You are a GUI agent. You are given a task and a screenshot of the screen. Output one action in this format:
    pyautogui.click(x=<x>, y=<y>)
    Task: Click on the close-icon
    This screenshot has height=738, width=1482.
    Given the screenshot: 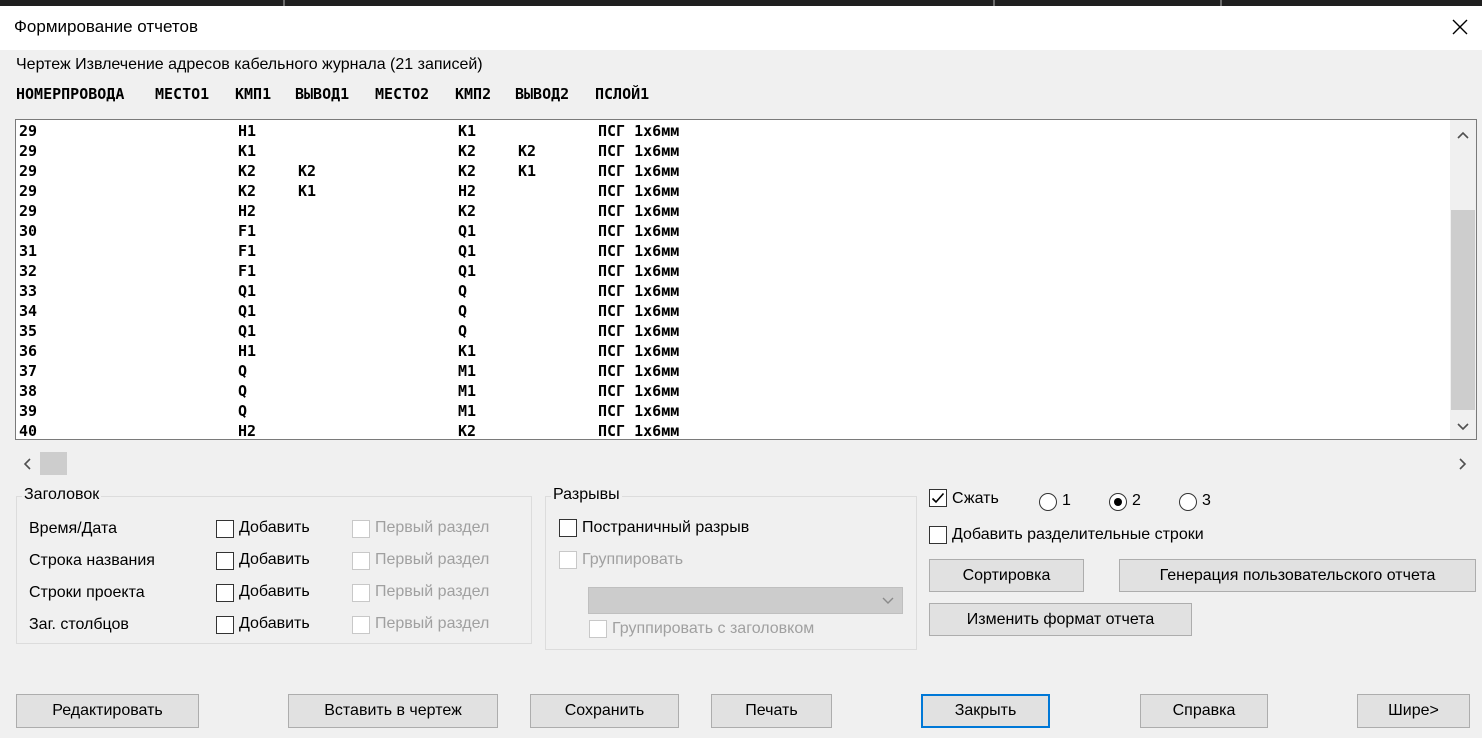 What is the action you would take?
    pyautogui.click(x=1460, y=27)
    